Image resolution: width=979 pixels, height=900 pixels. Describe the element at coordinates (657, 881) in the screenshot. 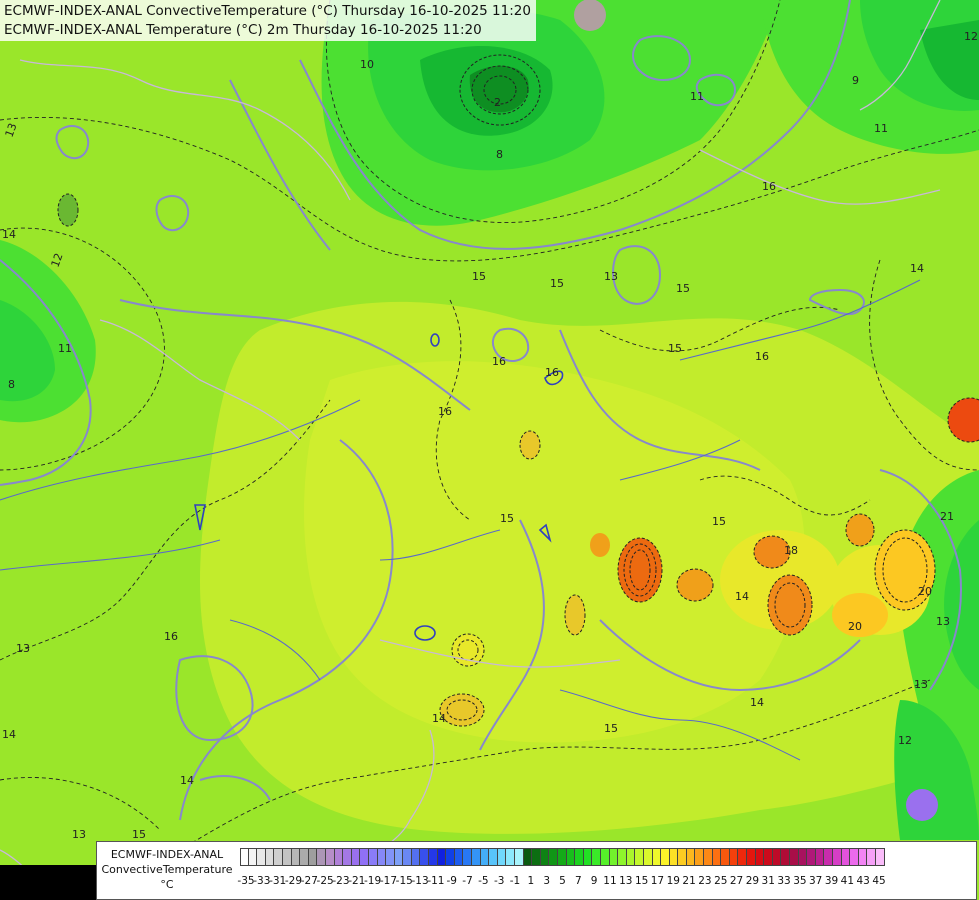

I see `legend-tick-label: 17` at that location.